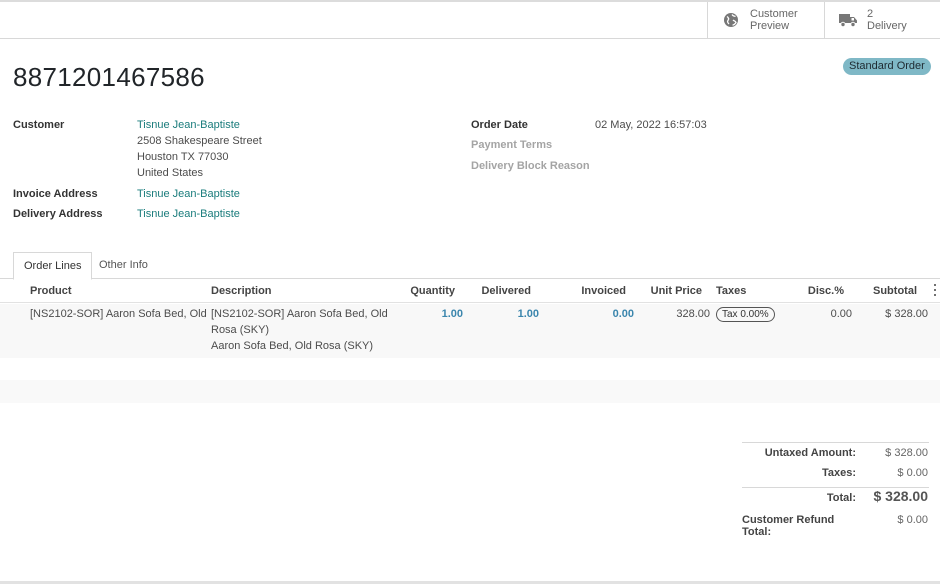 This screenshot has width=940, height=584. I want to click on row-unit-price: 328.00, so click(675, 314).